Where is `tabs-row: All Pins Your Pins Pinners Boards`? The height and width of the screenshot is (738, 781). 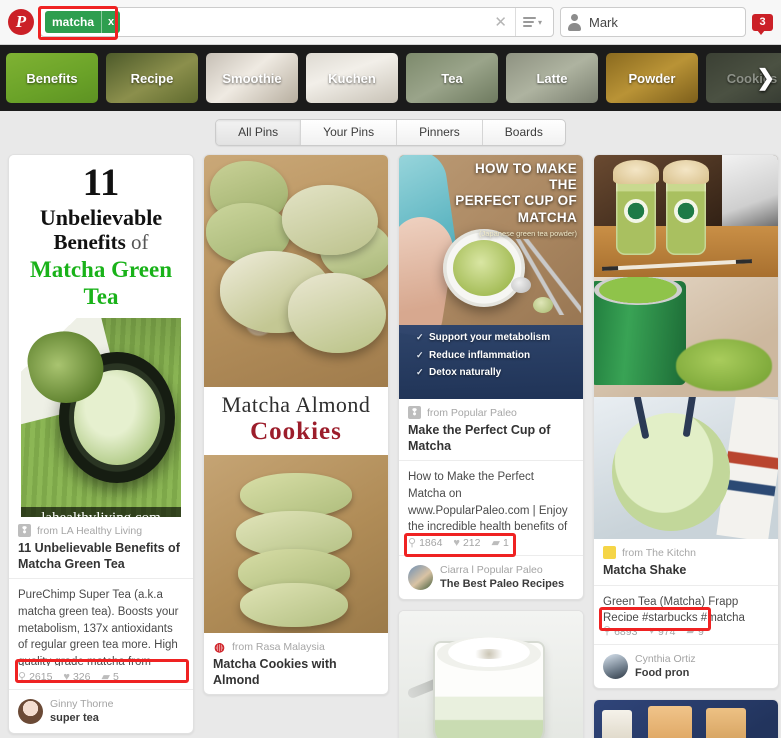
tabs-row: All Pins Your Pins Pinners Boards is located at coordinates (390, 132).